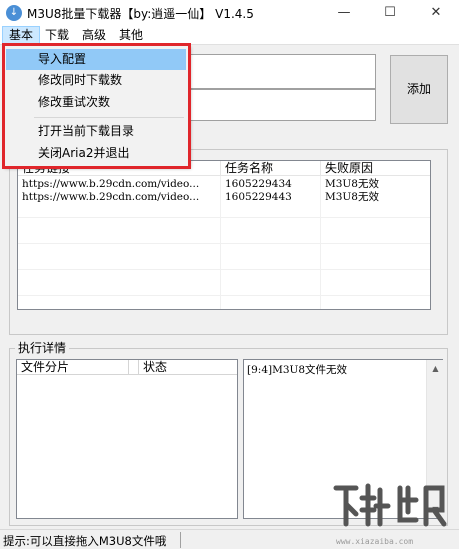  I want to click on close-button: ✕, so click(436, 13).